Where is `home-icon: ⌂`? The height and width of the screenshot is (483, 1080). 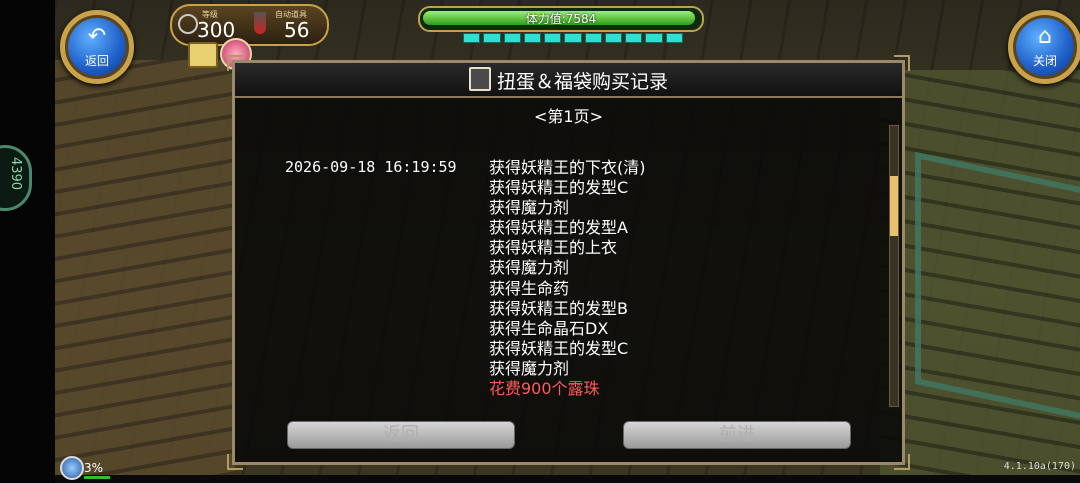
home-icon: ⌂ is located at coordinates (1045, 36).